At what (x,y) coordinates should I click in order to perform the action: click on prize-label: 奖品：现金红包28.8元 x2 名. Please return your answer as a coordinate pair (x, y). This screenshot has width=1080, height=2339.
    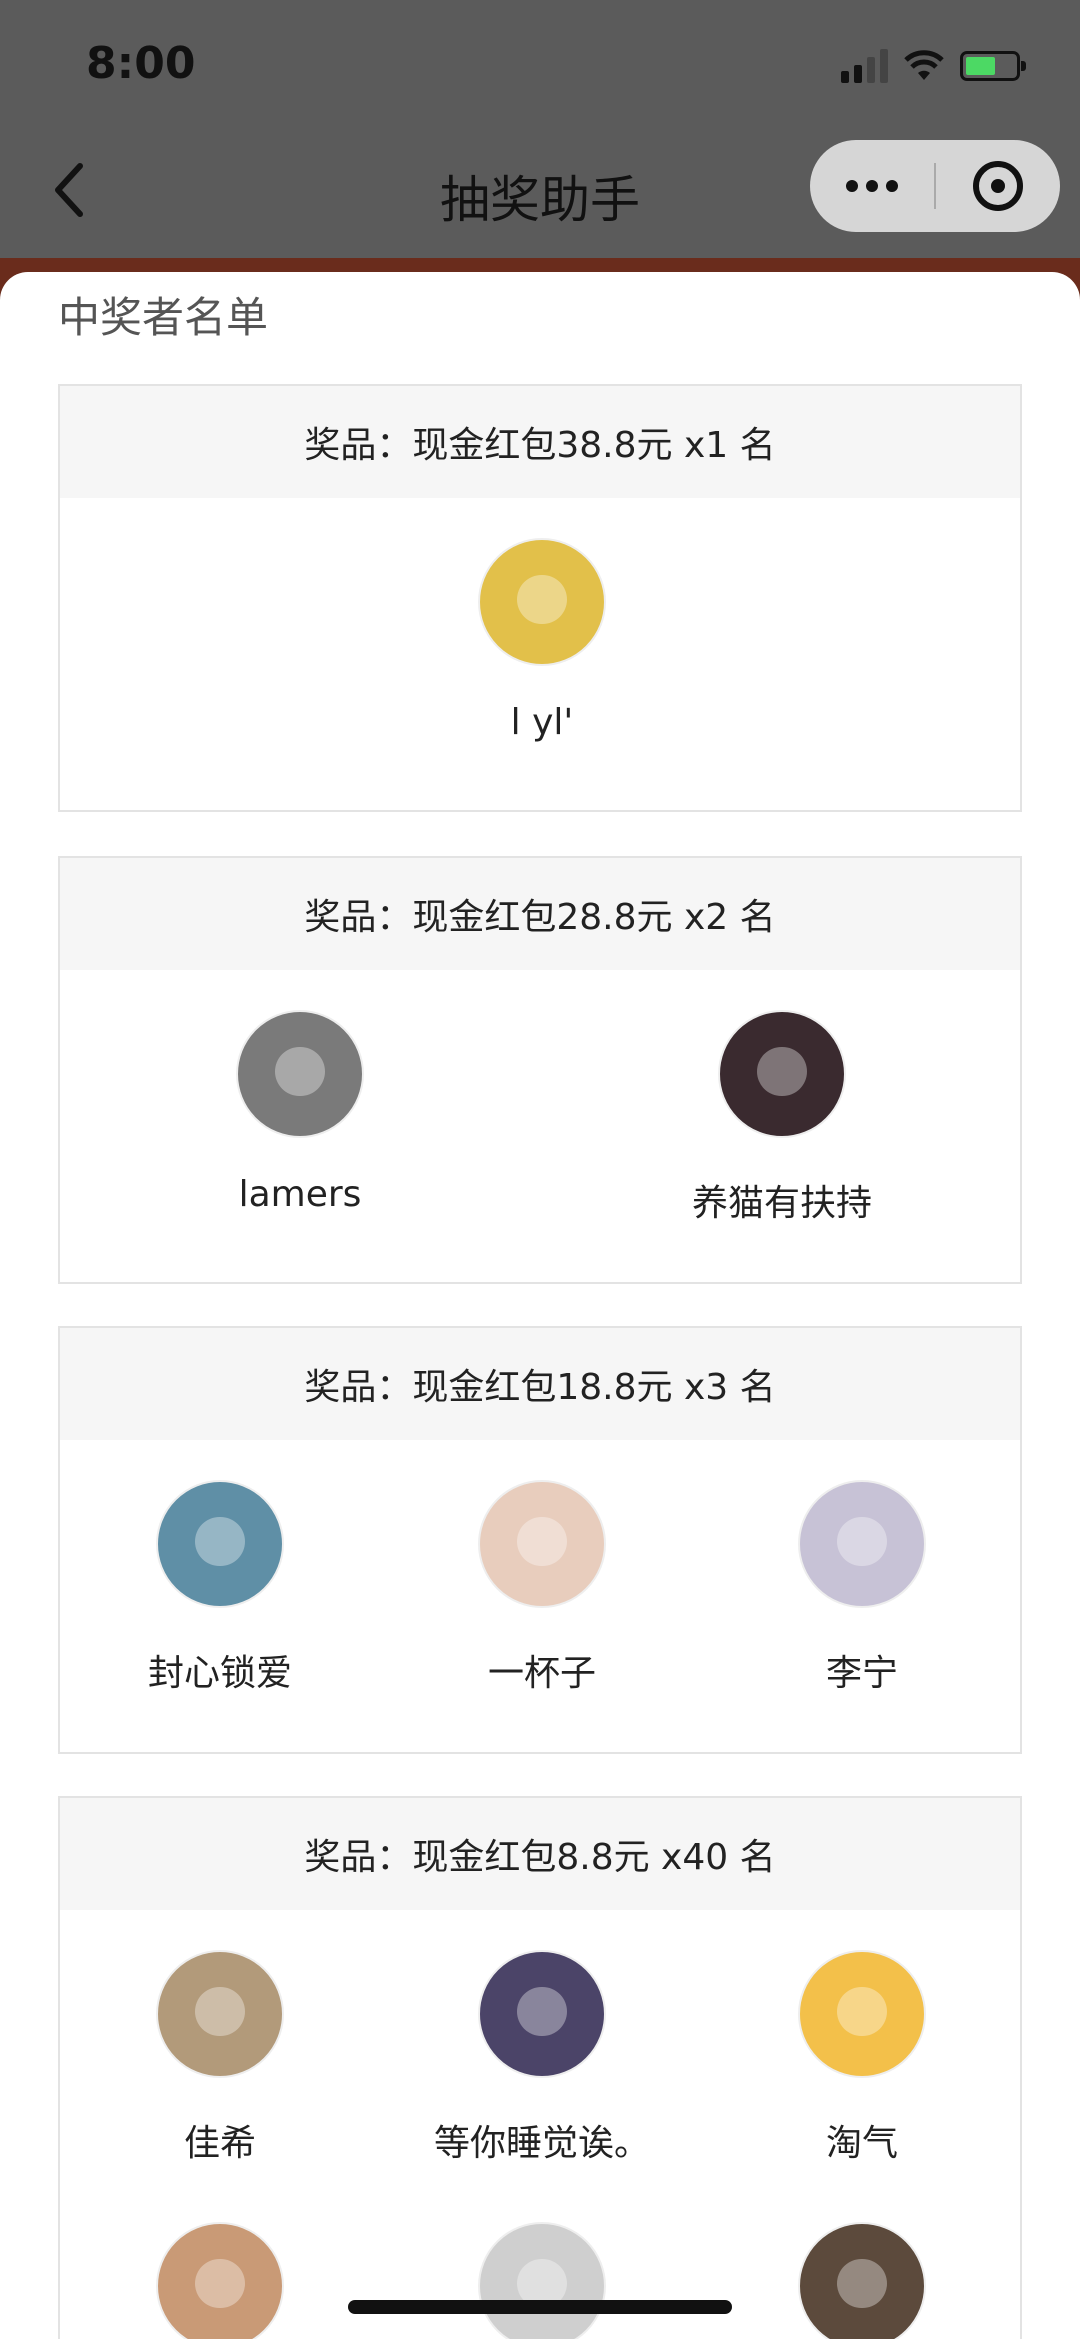
    Looking at the image, I should click on (540, 914).